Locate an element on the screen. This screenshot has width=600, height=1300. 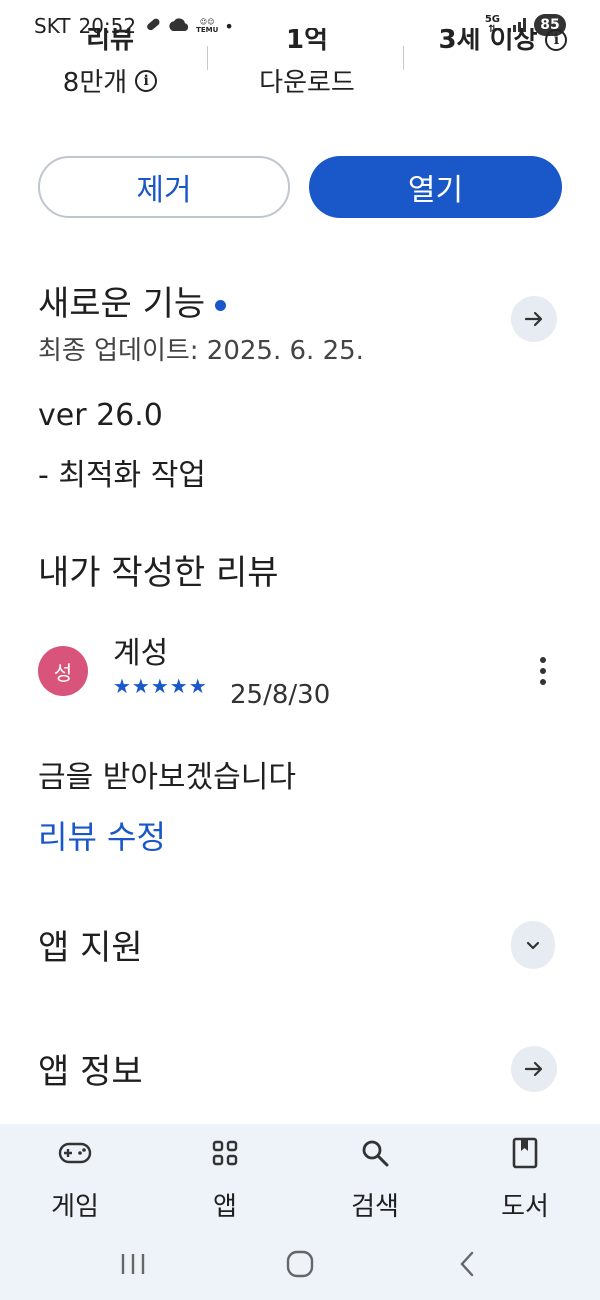
whats-new-title: 새로운 기능 is located at coordinates (122, 304).